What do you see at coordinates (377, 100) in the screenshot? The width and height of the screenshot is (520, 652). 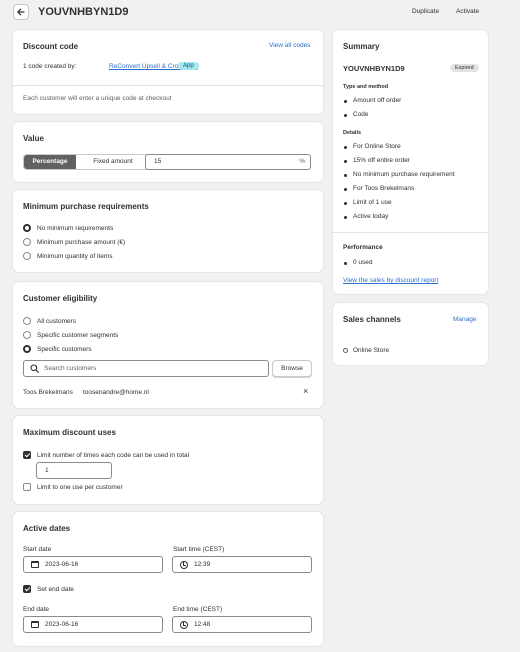 I see `type-item: Amount off order` at bounding box center [377, 100].